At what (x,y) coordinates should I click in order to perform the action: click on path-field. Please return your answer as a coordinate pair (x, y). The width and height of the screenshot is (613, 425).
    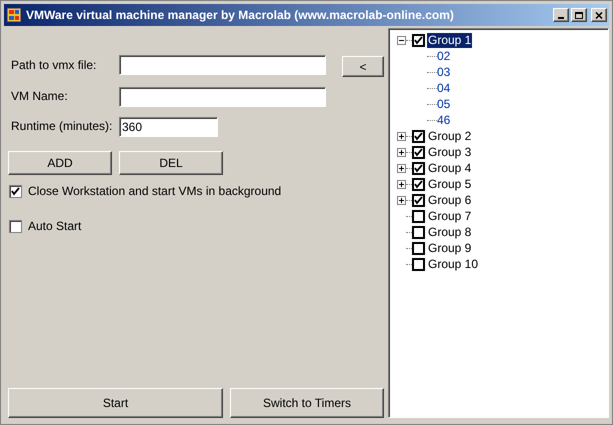
    Looking at the image, I should click on (222, 65).